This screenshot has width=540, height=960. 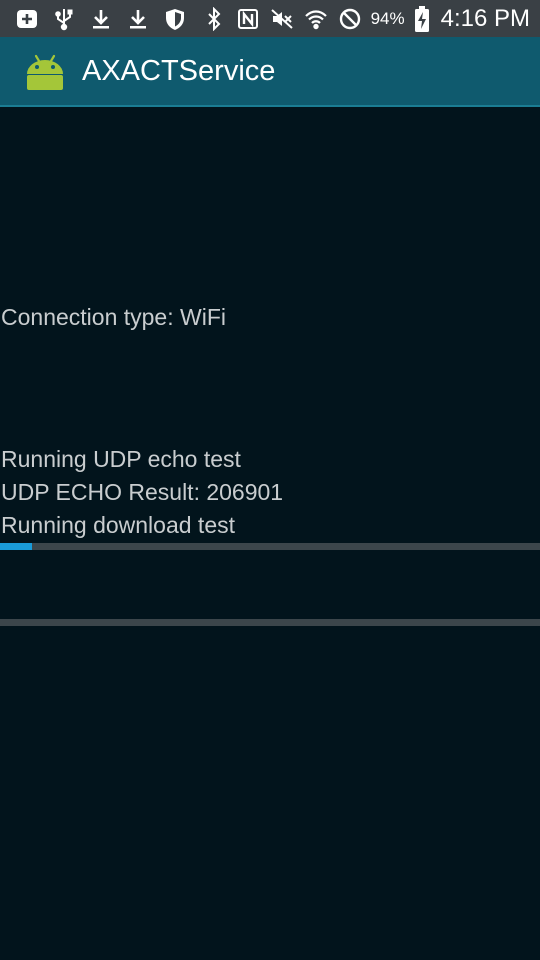 What do you see at coordinates (113, 317) in the screenshot?
I see `connection-type-text: Connection type: WiFi` at bounding box center [113, 317].